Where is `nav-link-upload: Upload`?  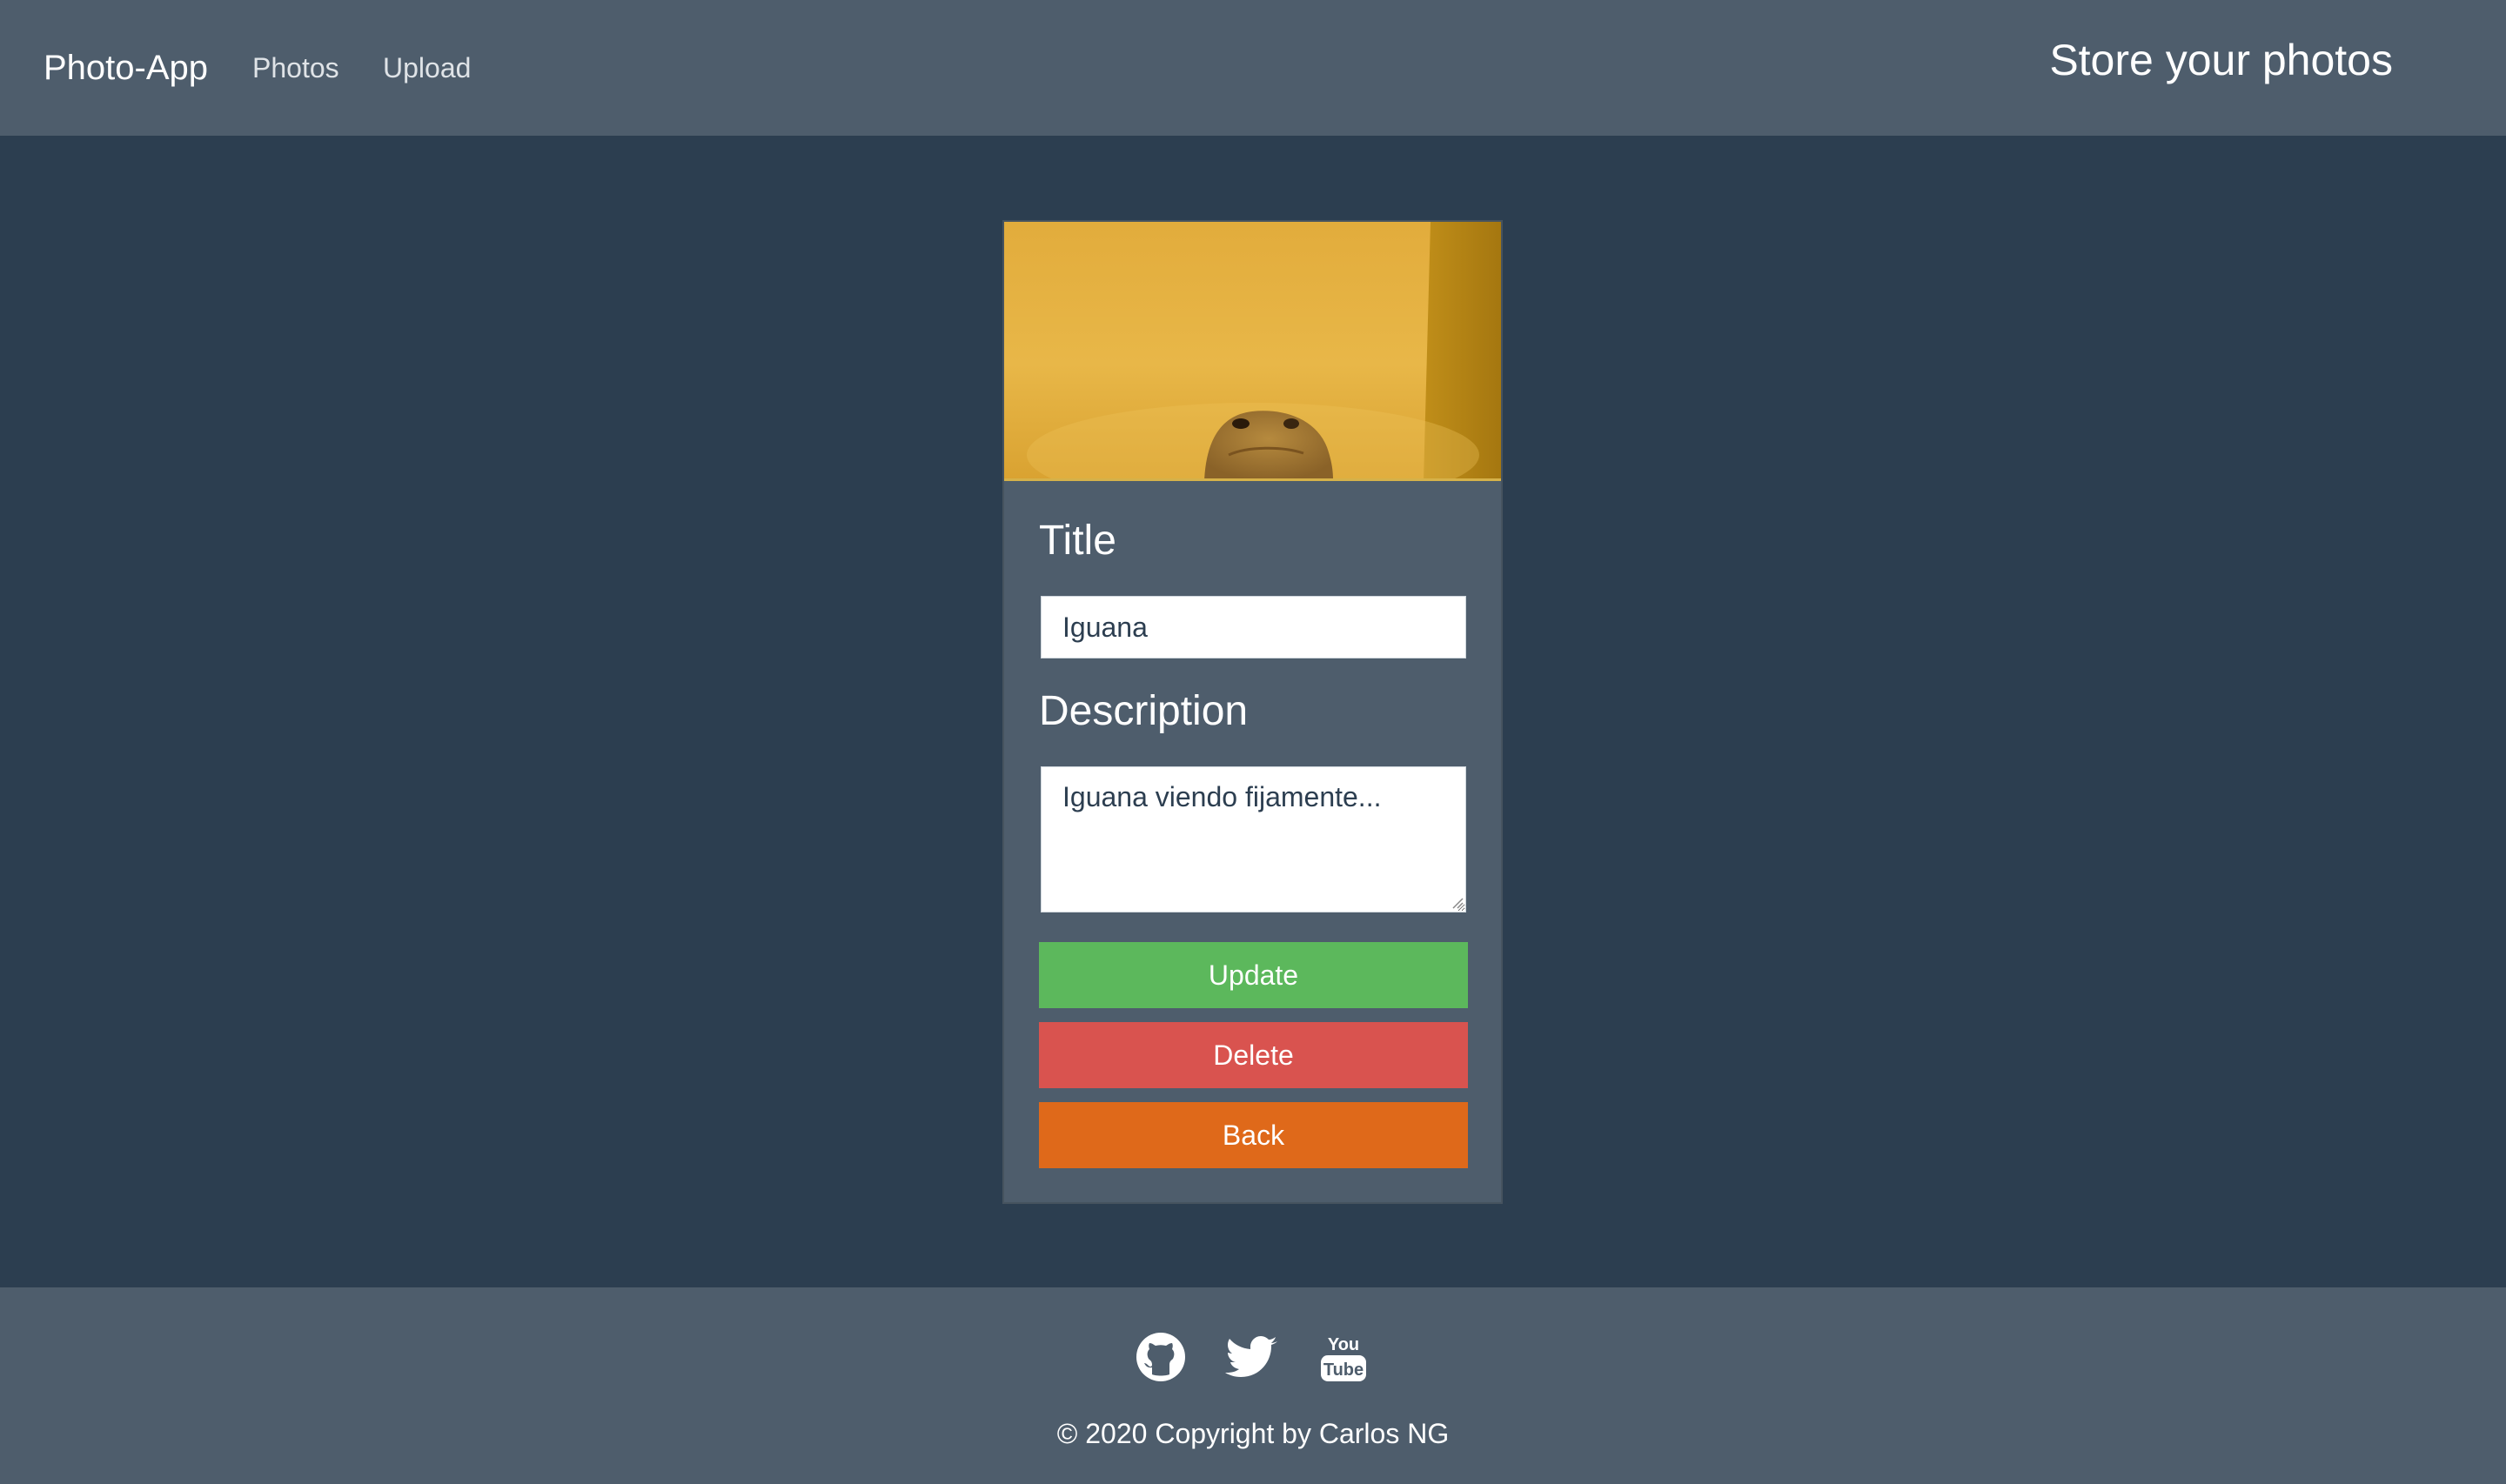 nav-link-upload: Upload is located at coordinates (427, 68).